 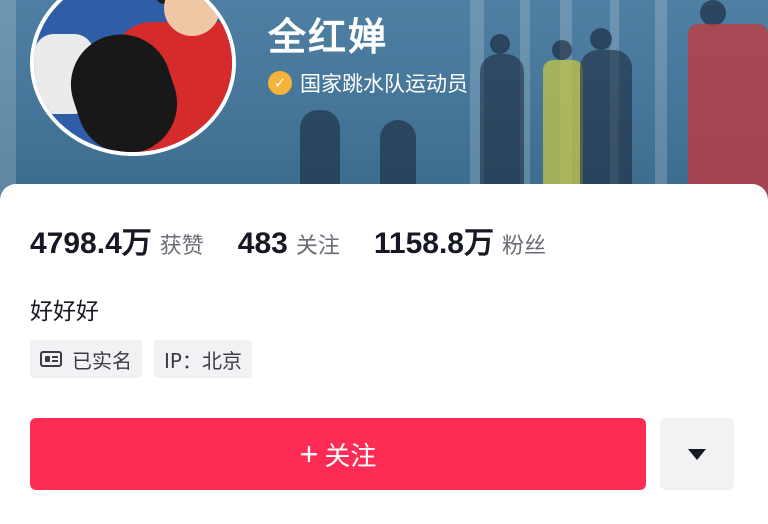 I want to click on more-options-button, so click(x=697, y=454).